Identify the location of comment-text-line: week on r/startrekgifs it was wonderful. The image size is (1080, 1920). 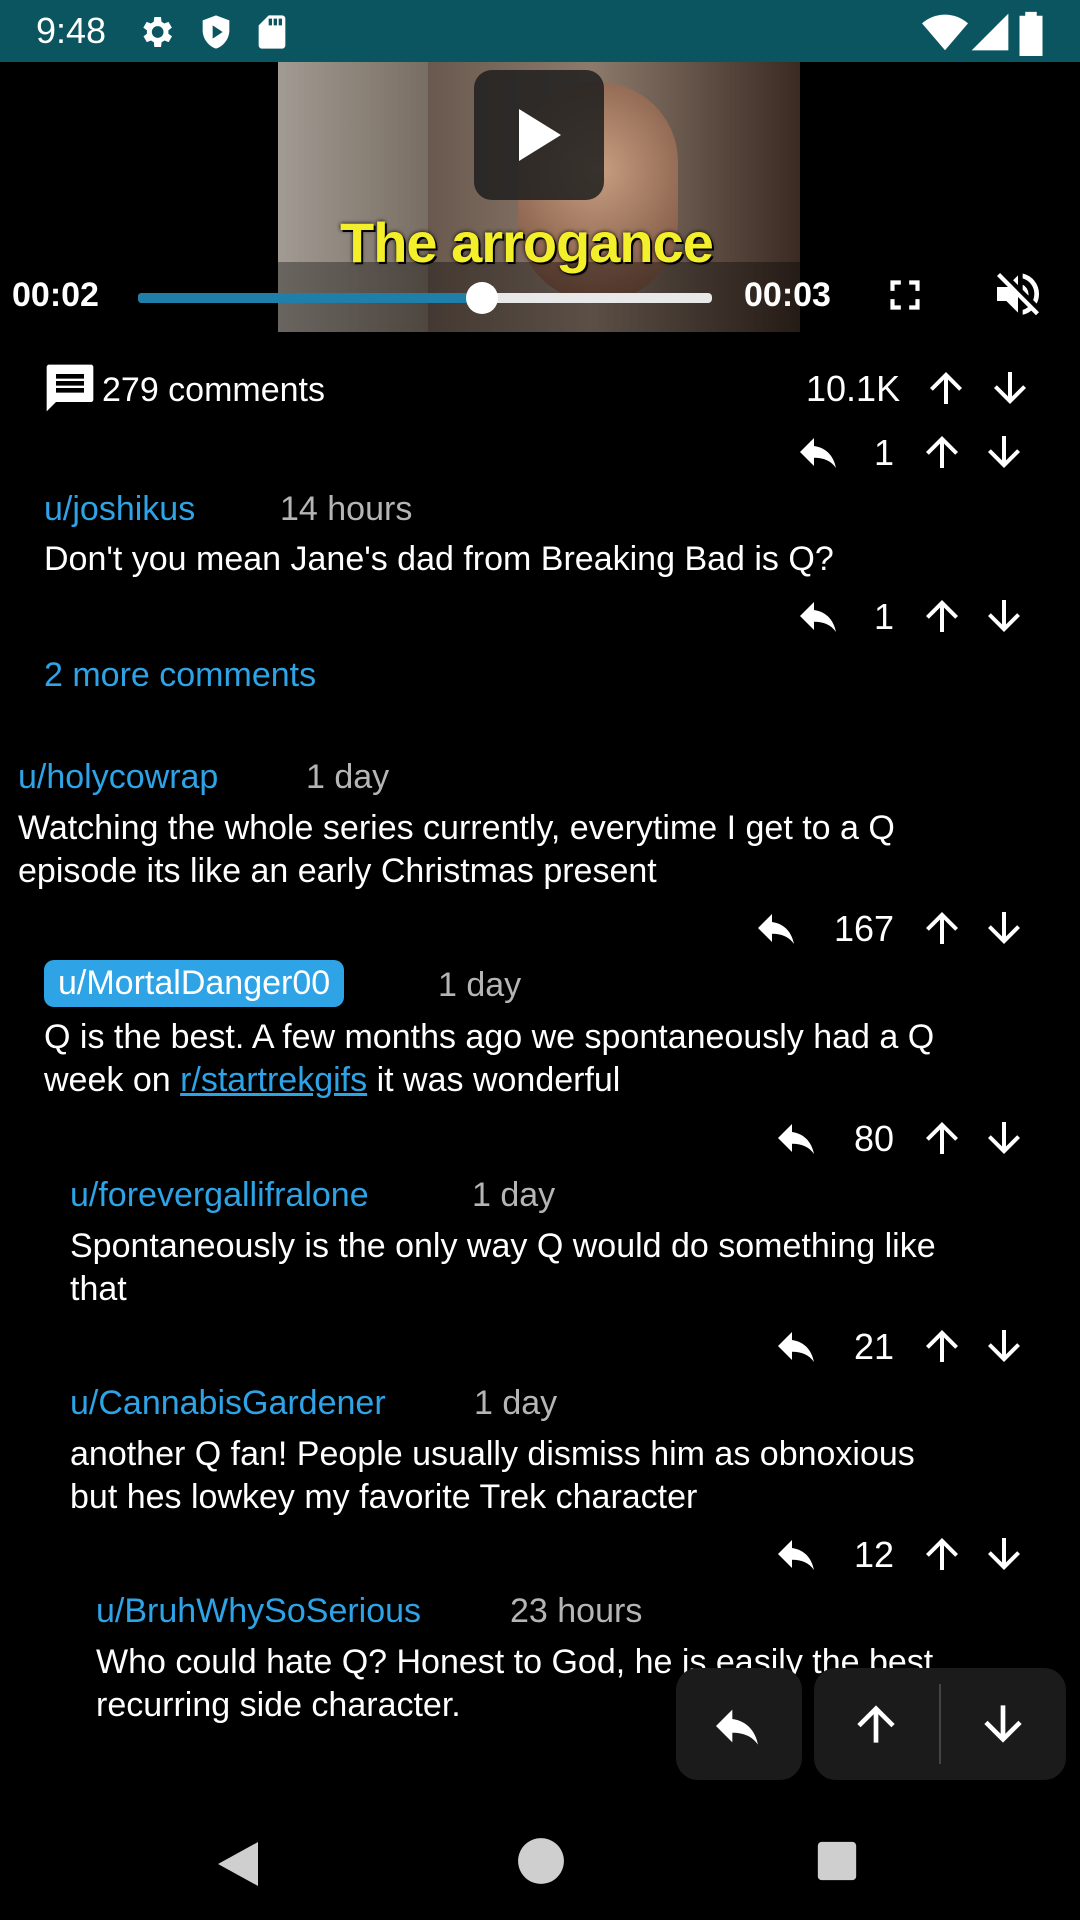
(332, 1080).